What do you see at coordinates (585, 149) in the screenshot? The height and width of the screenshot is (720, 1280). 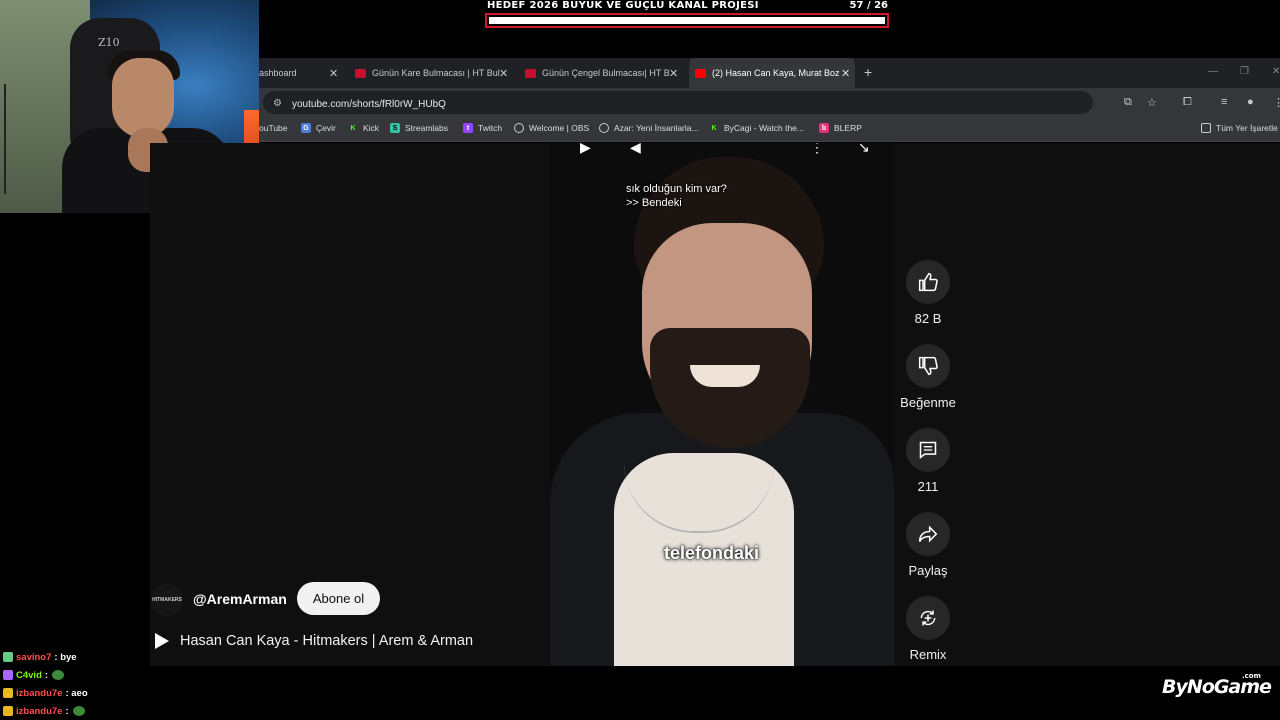 I see `play-icon: ▶` at bounding box center [585, 149].